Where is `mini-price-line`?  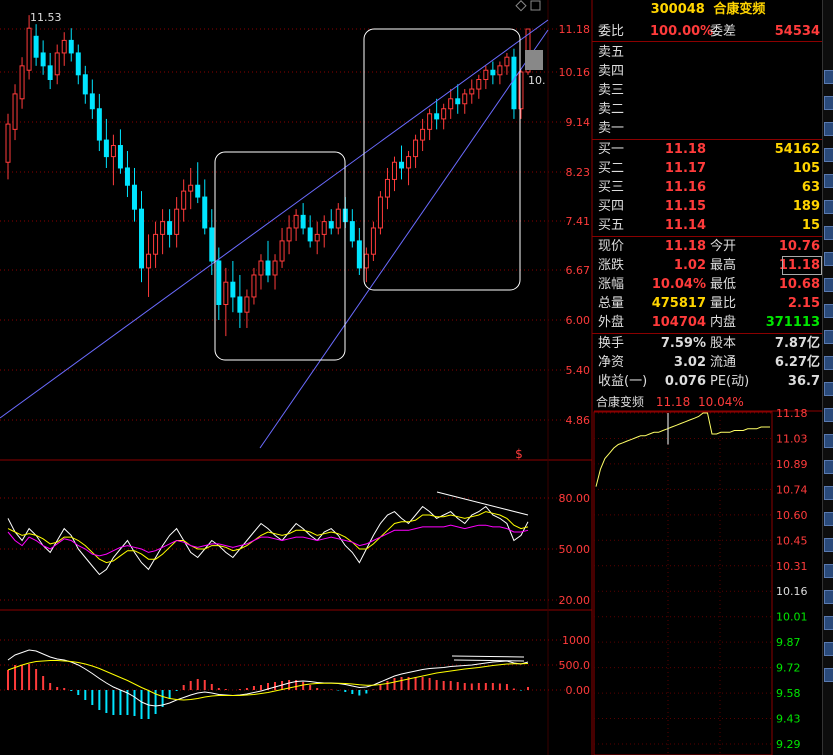
mini-price-line is located at coordinates (682, 449).